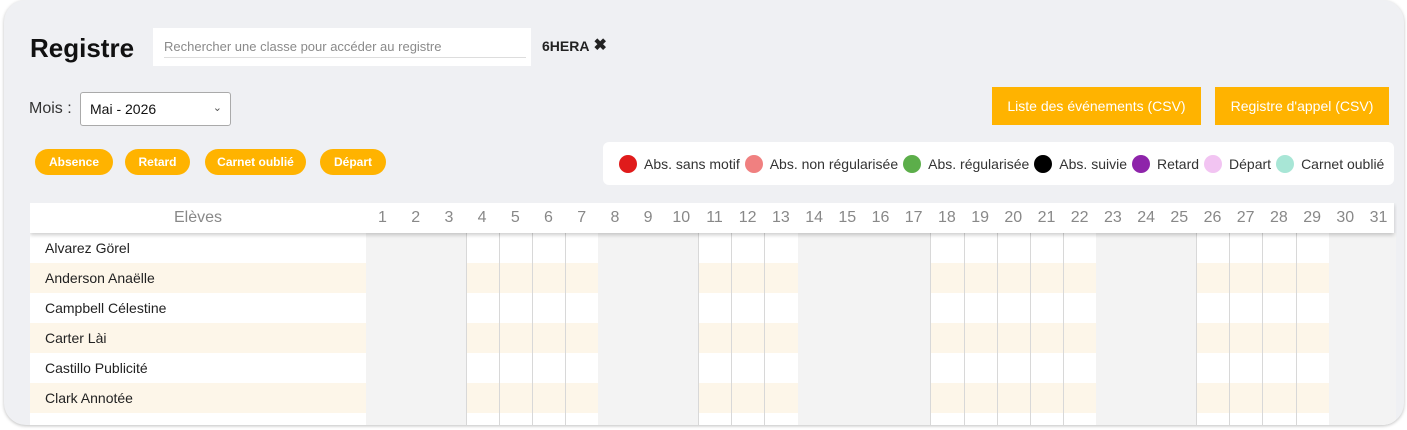  I want to click on retard-button: Retard, so click(157, 162).